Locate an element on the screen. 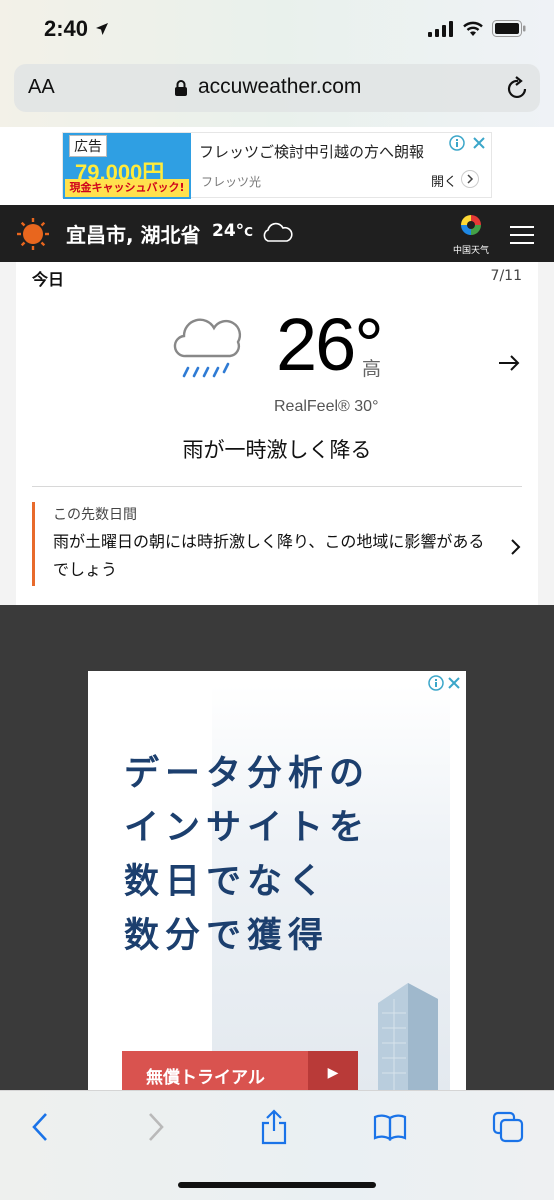  browser-top-bar: 2:40 AA accuweather.com is located at coordinates (277, 63).